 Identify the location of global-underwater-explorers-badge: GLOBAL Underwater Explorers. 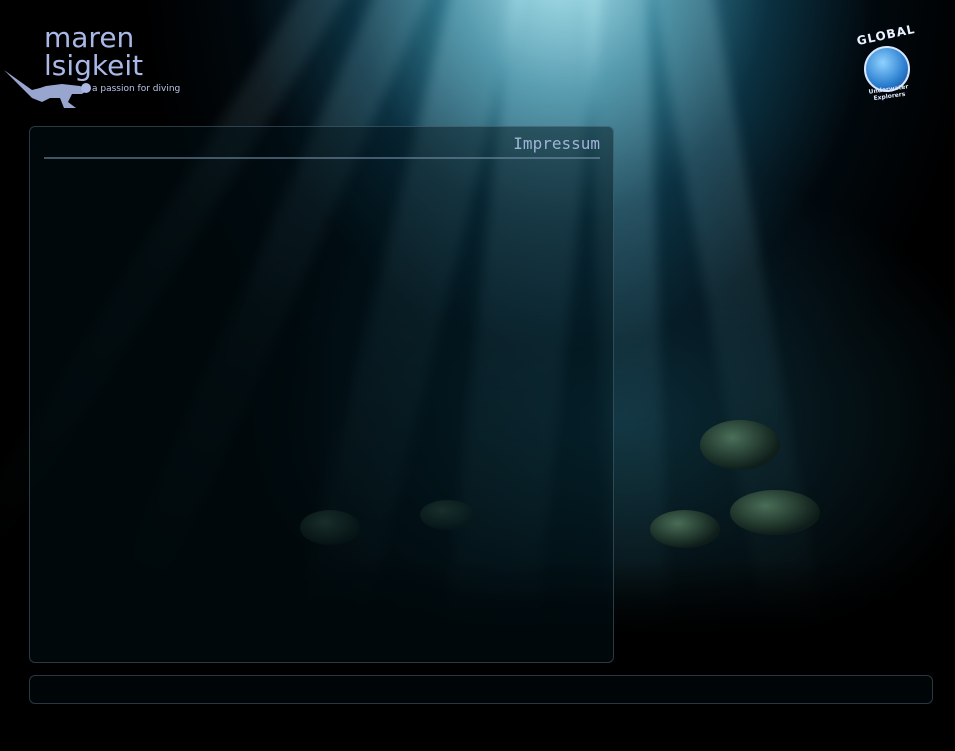
(886, 62).